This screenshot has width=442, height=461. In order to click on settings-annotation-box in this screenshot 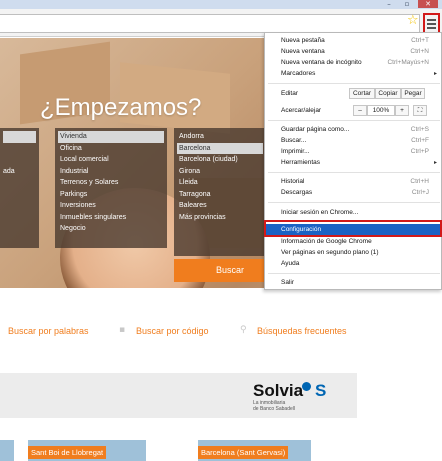, I will do `click(353, 228)`.